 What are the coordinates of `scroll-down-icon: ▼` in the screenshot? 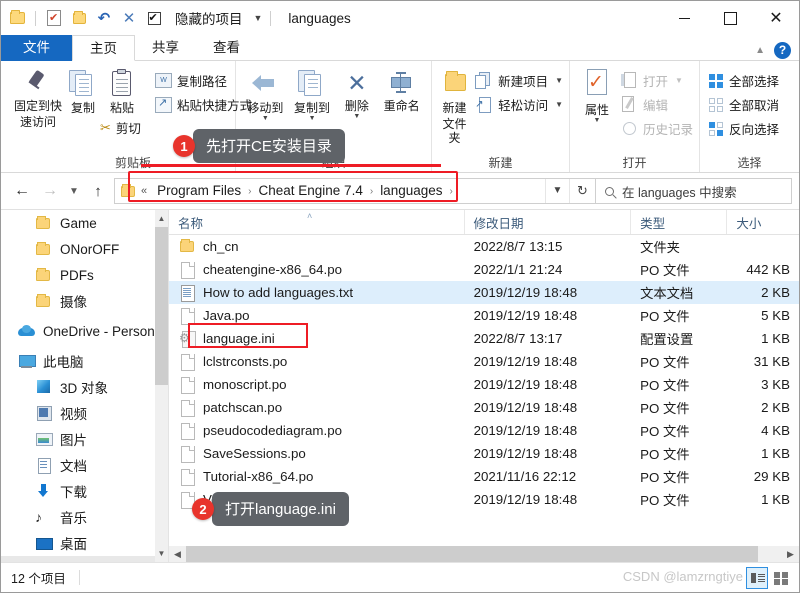 It's located at (161, 553).